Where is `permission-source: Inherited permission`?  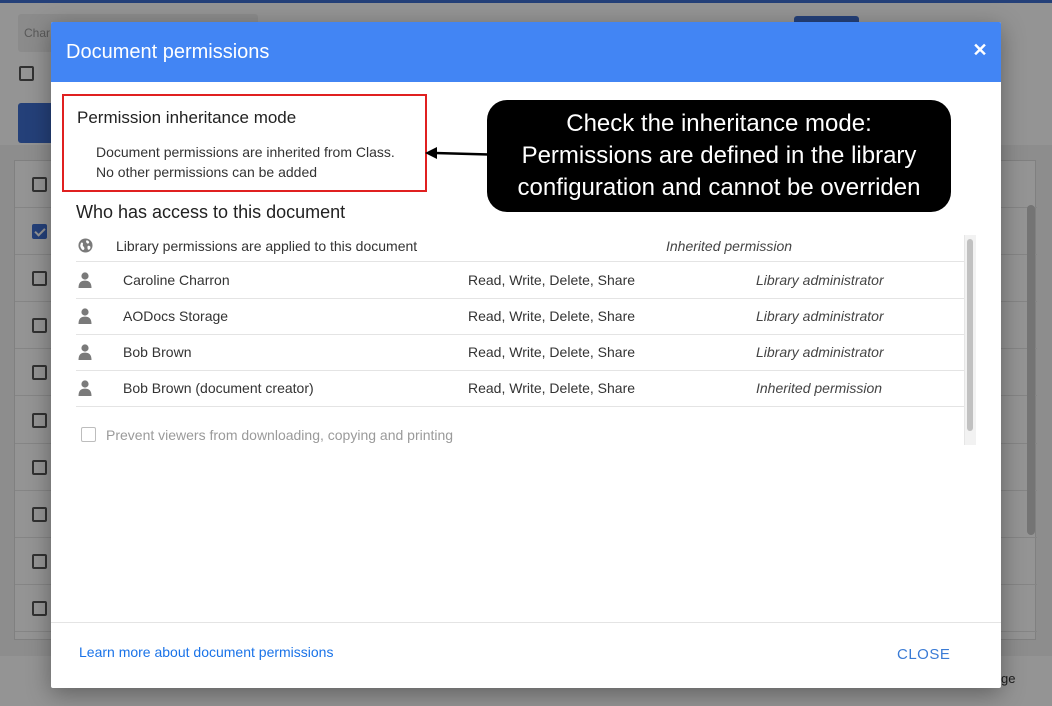 permission-source: Inherited permission is located at coordinates (819, 388).